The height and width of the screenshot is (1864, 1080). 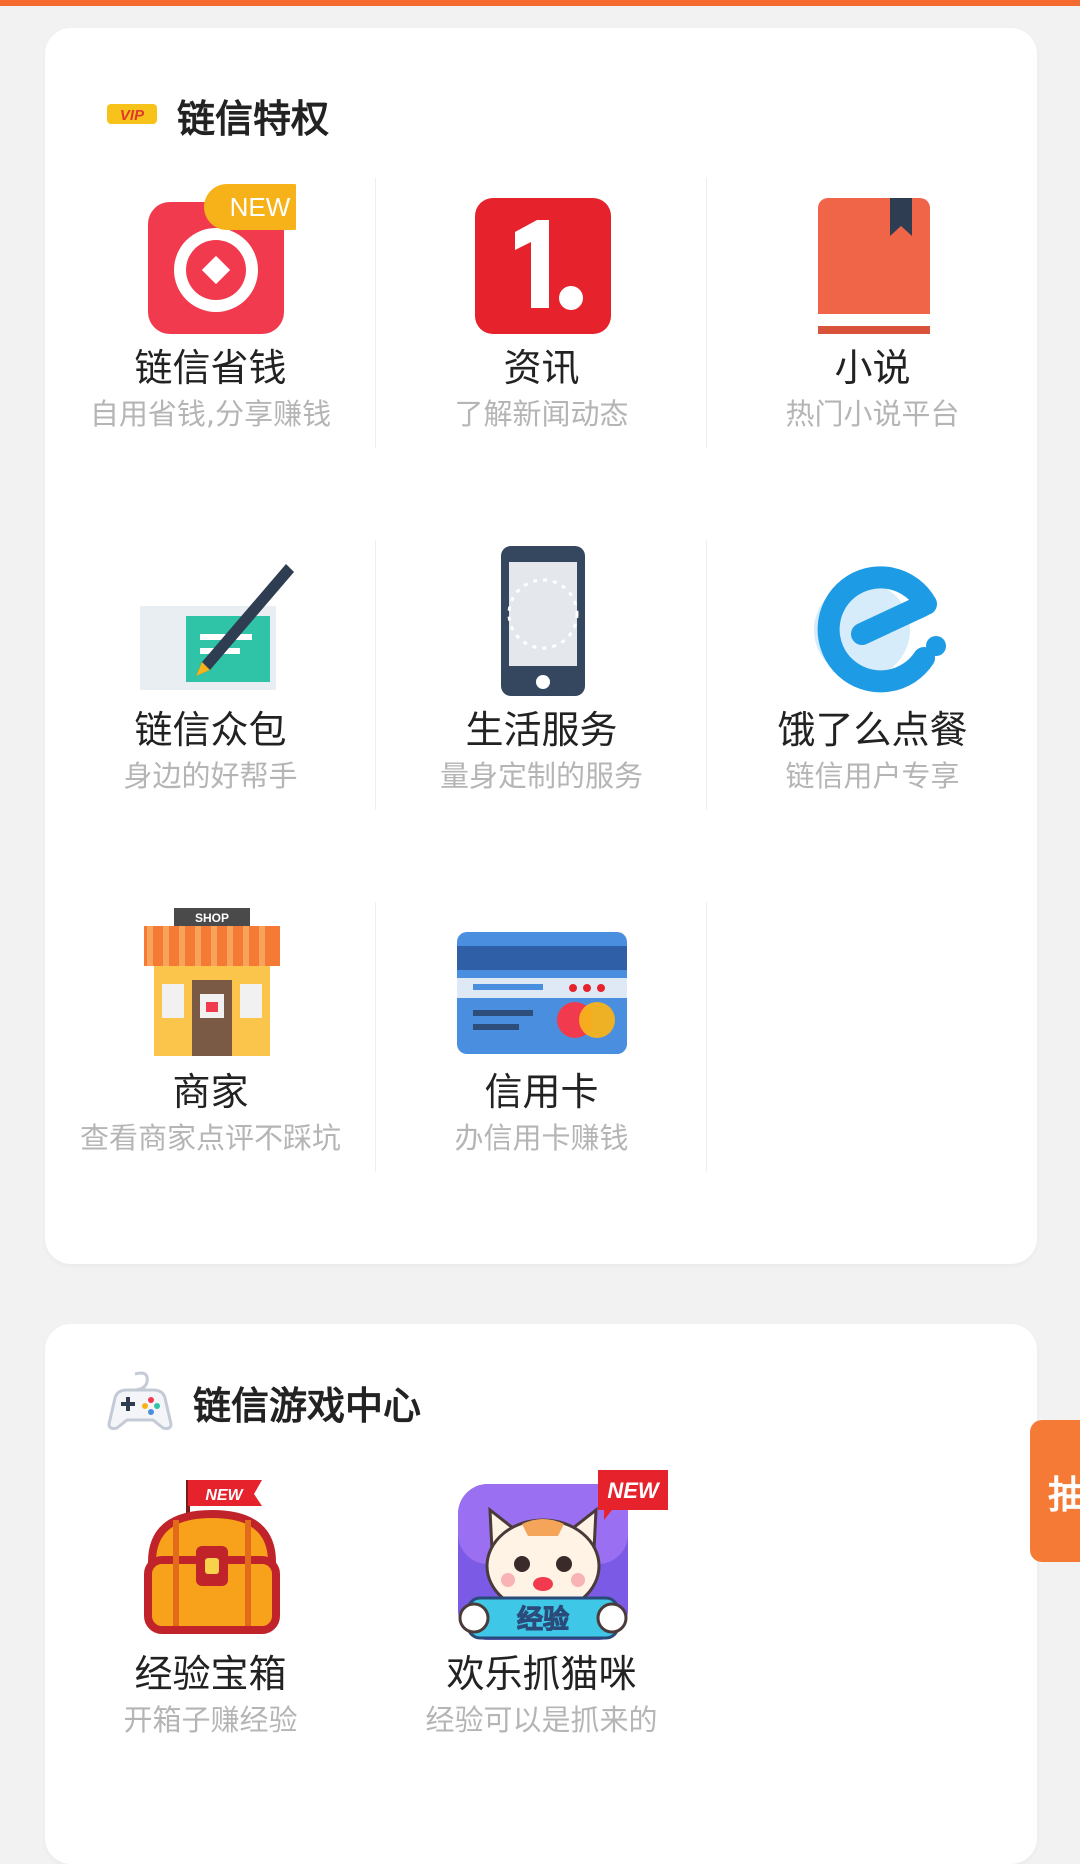 I want to click on app-item-credit-card: 信用卡 办信用卡赚钱, so click(x=541, y=1047).